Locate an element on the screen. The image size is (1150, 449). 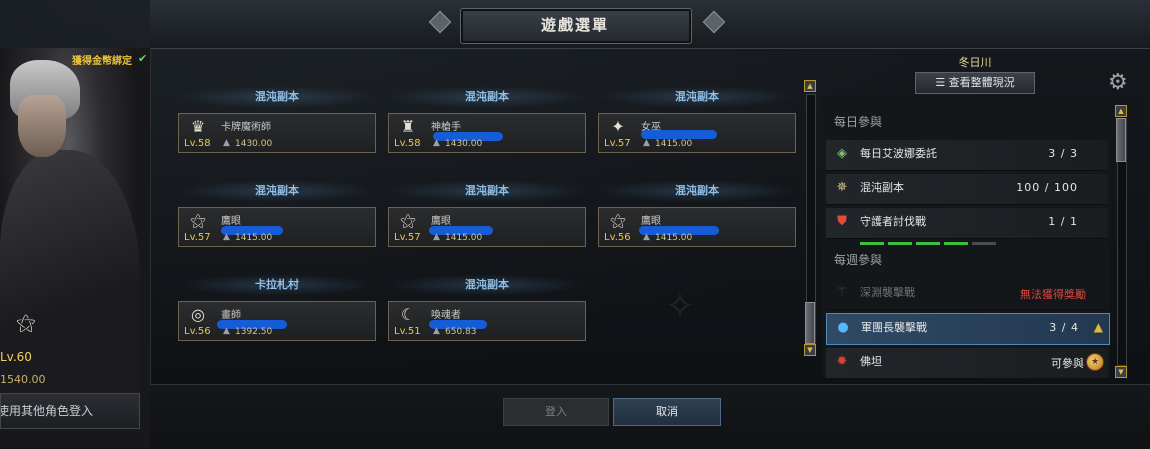
task-status: 無法獲得獎勵 is located at coordinates (1053, 294).